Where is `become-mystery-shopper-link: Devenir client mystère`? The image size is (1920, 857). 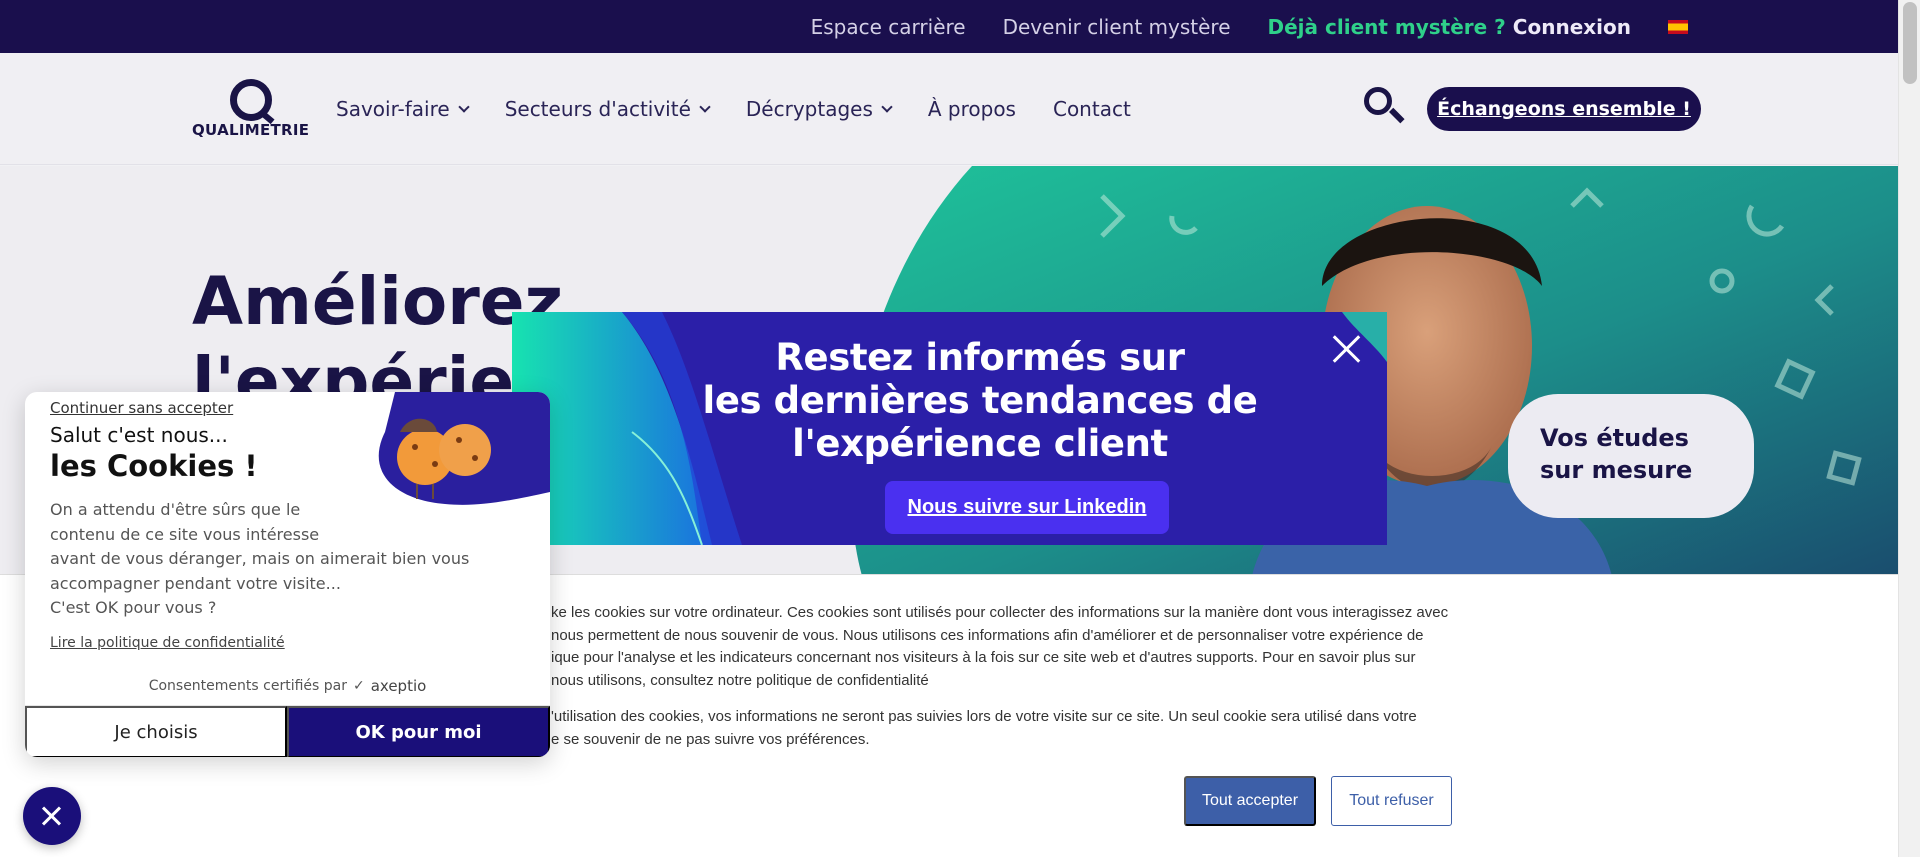
become-mystery-shopper-link: Devenir client mystère is located at coordinates (1117, 27).